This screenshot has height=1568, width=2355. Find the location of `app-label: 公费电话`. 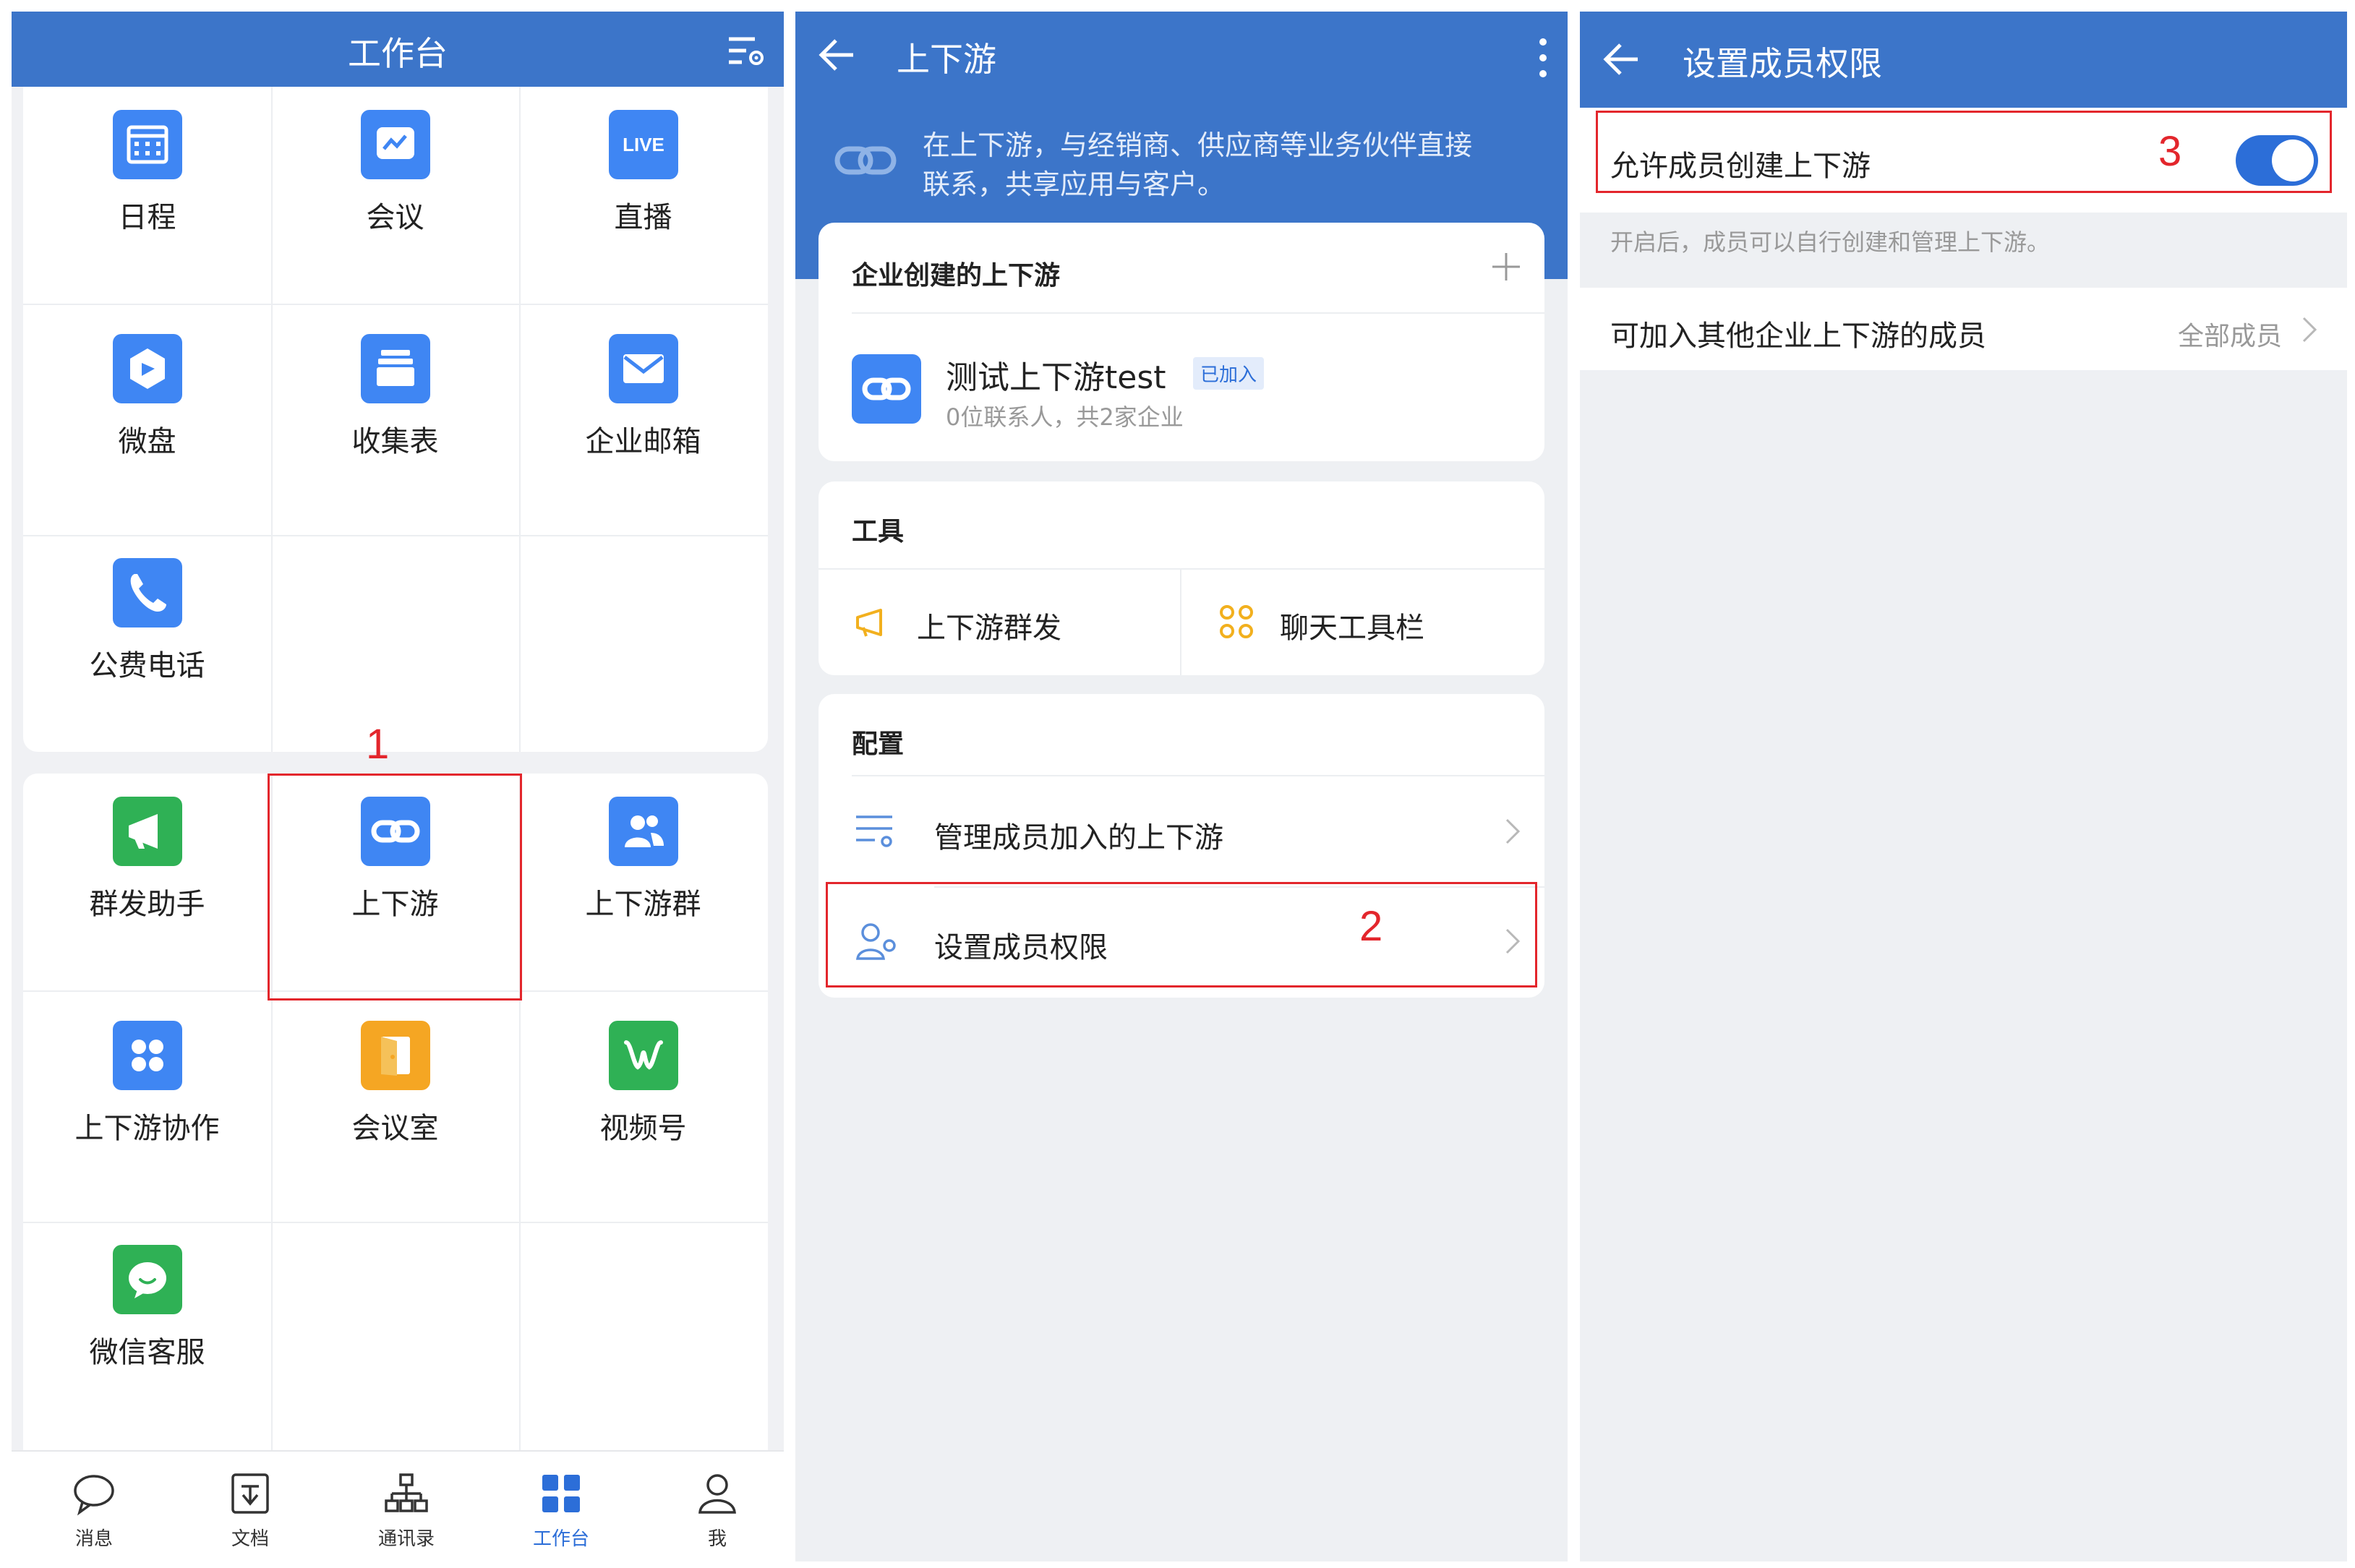

app-label: 公费电话 is located at coordinates (147, 665).